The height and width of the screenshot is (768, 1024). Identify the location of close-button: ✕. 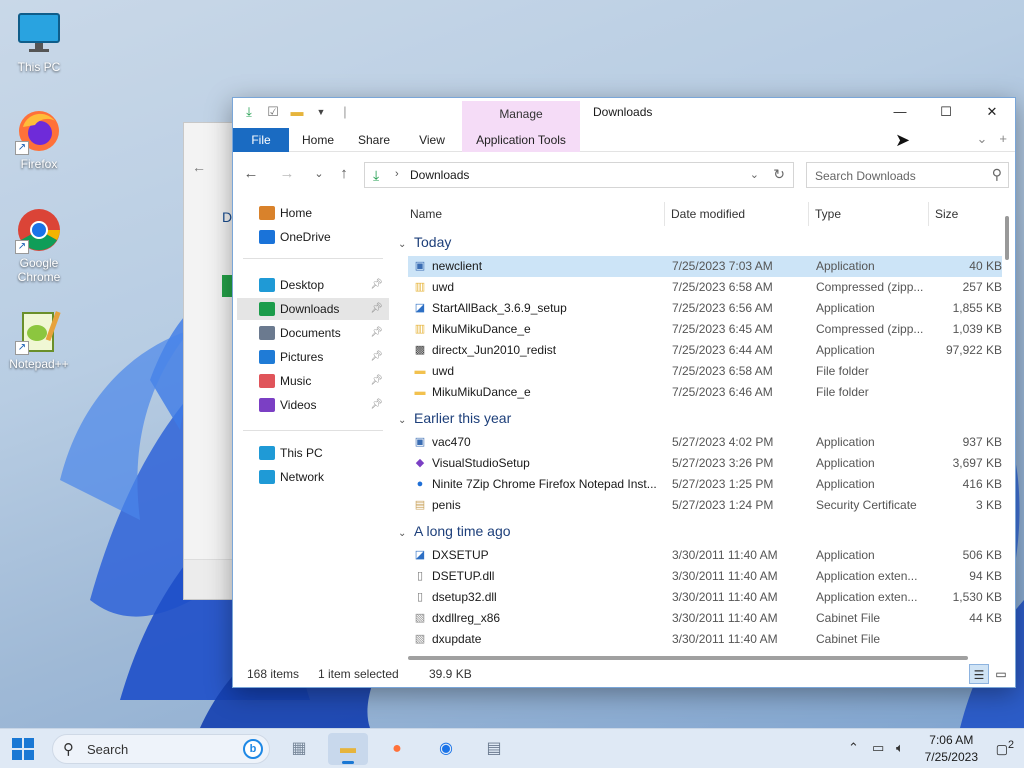
(992, 112).